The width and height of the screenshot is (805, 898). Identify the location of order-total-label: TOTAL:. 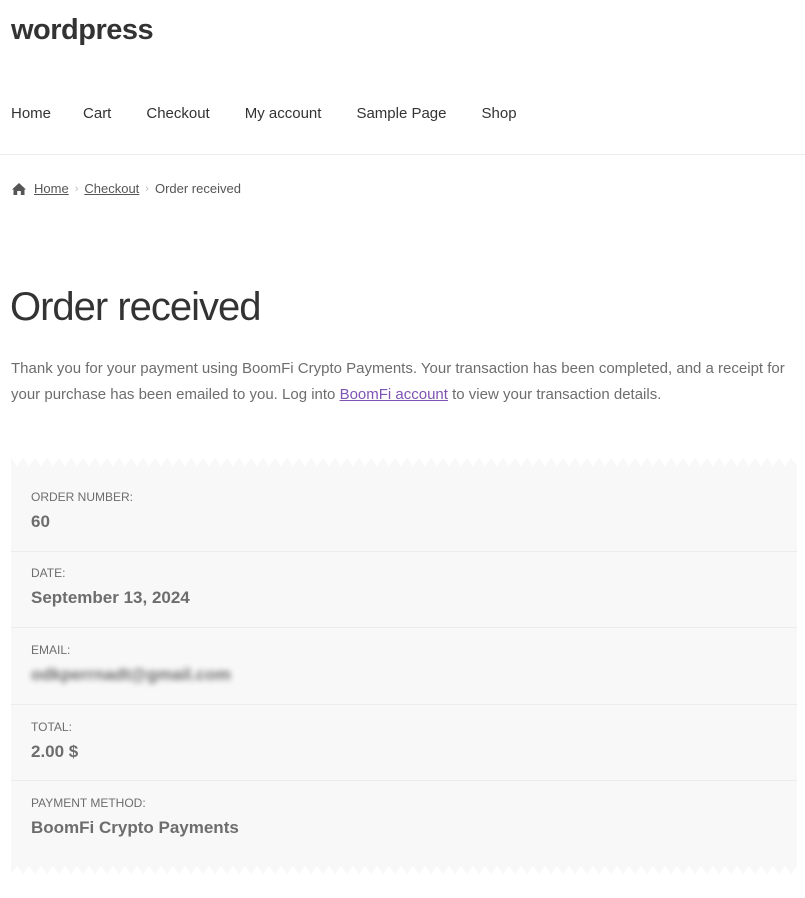
(51, 727).